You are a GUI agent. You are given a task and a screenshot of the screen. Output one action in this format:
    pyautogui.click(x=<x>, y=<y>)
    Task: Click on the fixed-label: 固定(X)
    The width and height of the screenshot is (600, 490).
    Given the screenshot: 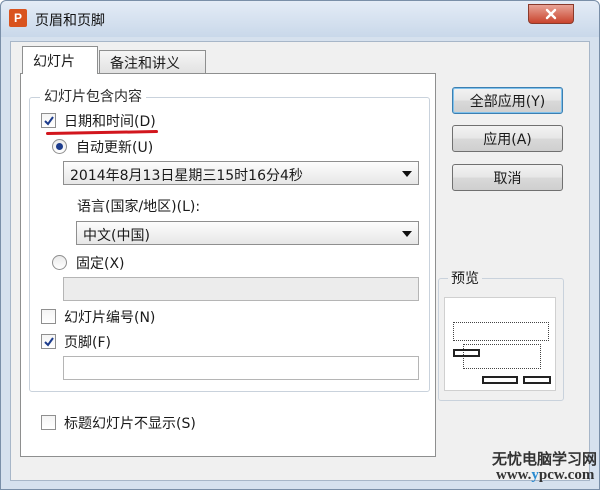 What is the action you would take?
    pyautogui.click(x=100, y=263)
    